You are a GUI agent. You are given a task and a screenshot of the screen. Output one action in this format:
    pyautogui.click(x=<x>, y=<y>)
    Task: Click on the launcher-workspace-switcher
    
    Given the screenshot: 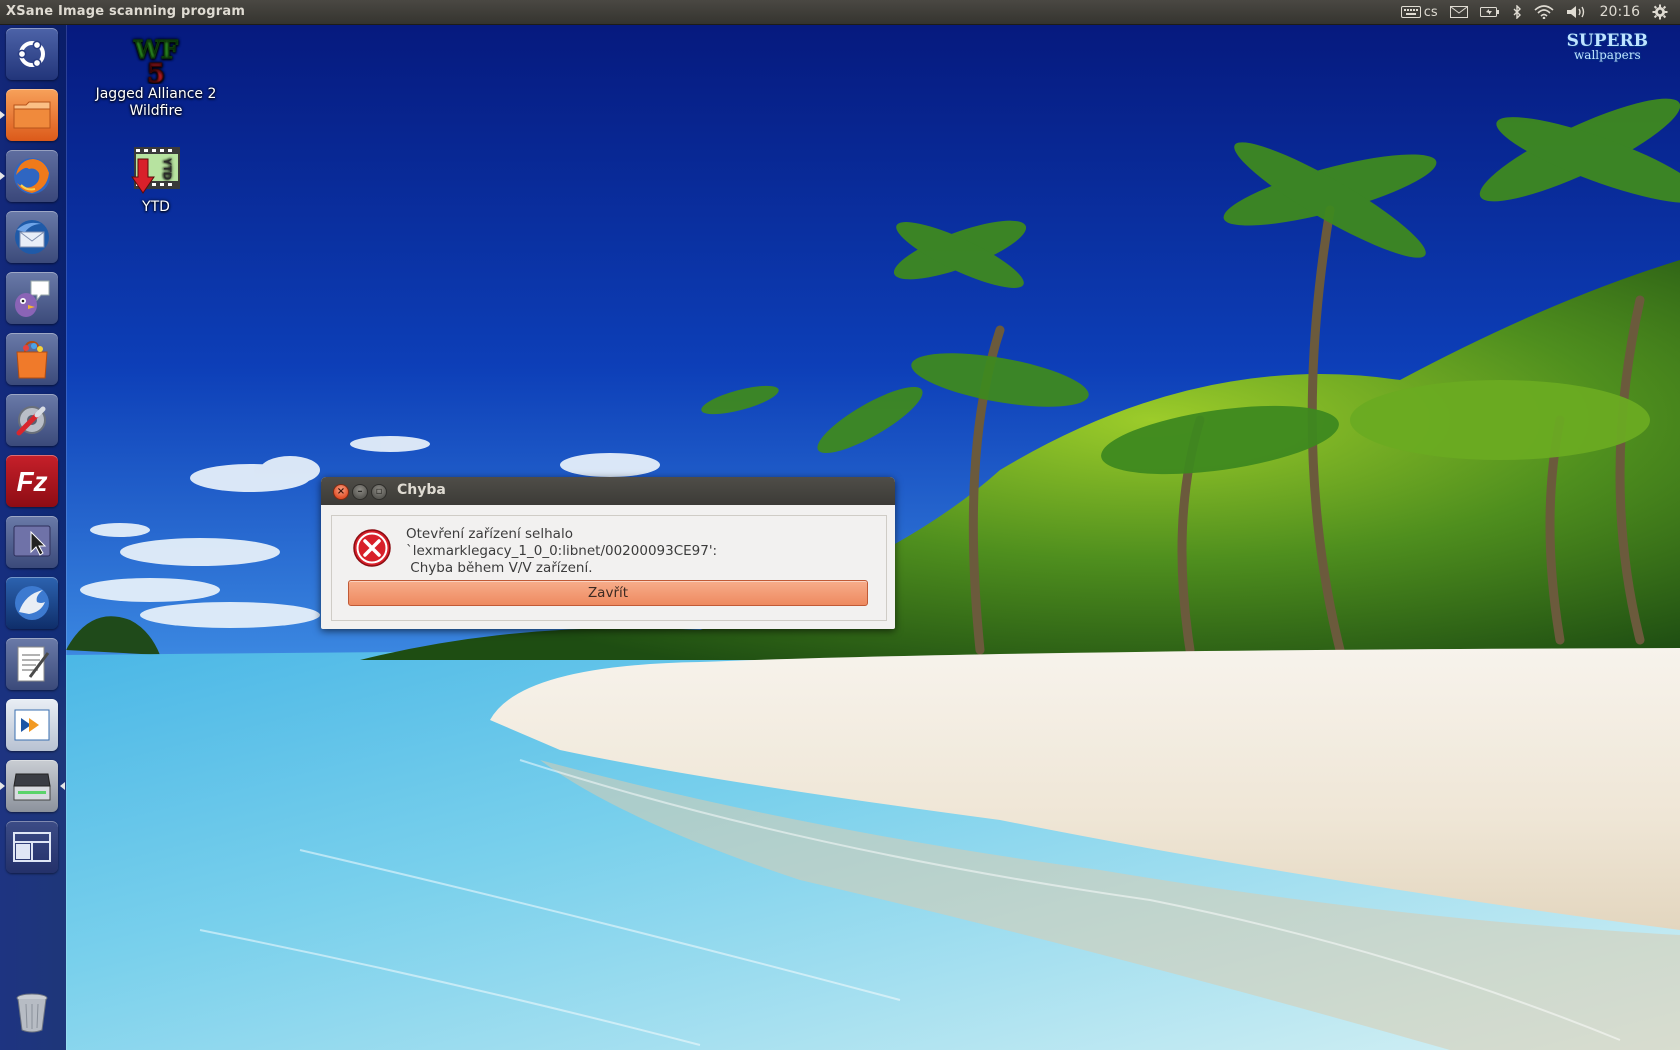 What is the action you would take?
    pyautogui.click(x=32, y=847)
    